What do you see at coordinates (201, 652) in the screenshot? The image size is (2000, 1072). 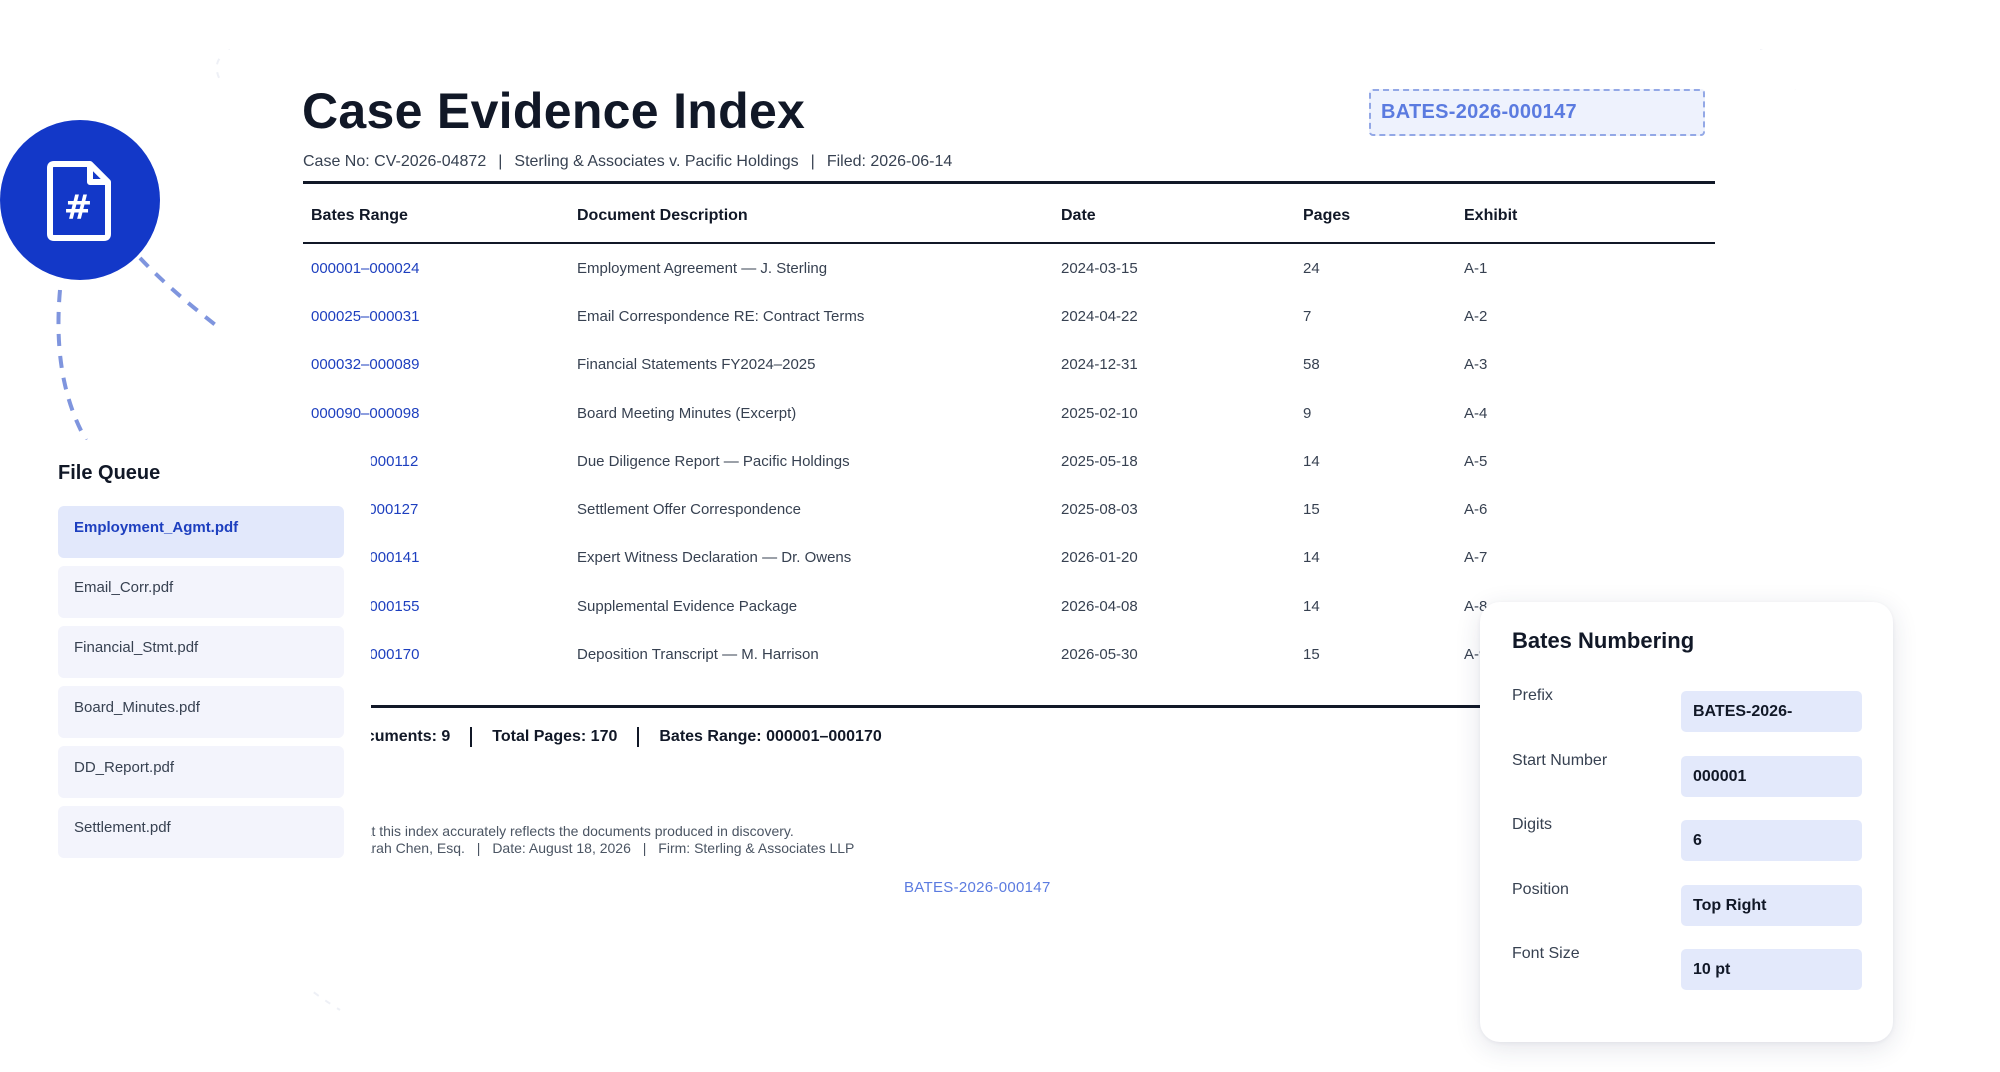 I see `file-queue-item: Financial_Stmt.pdf` at bounding box center [201, 652].